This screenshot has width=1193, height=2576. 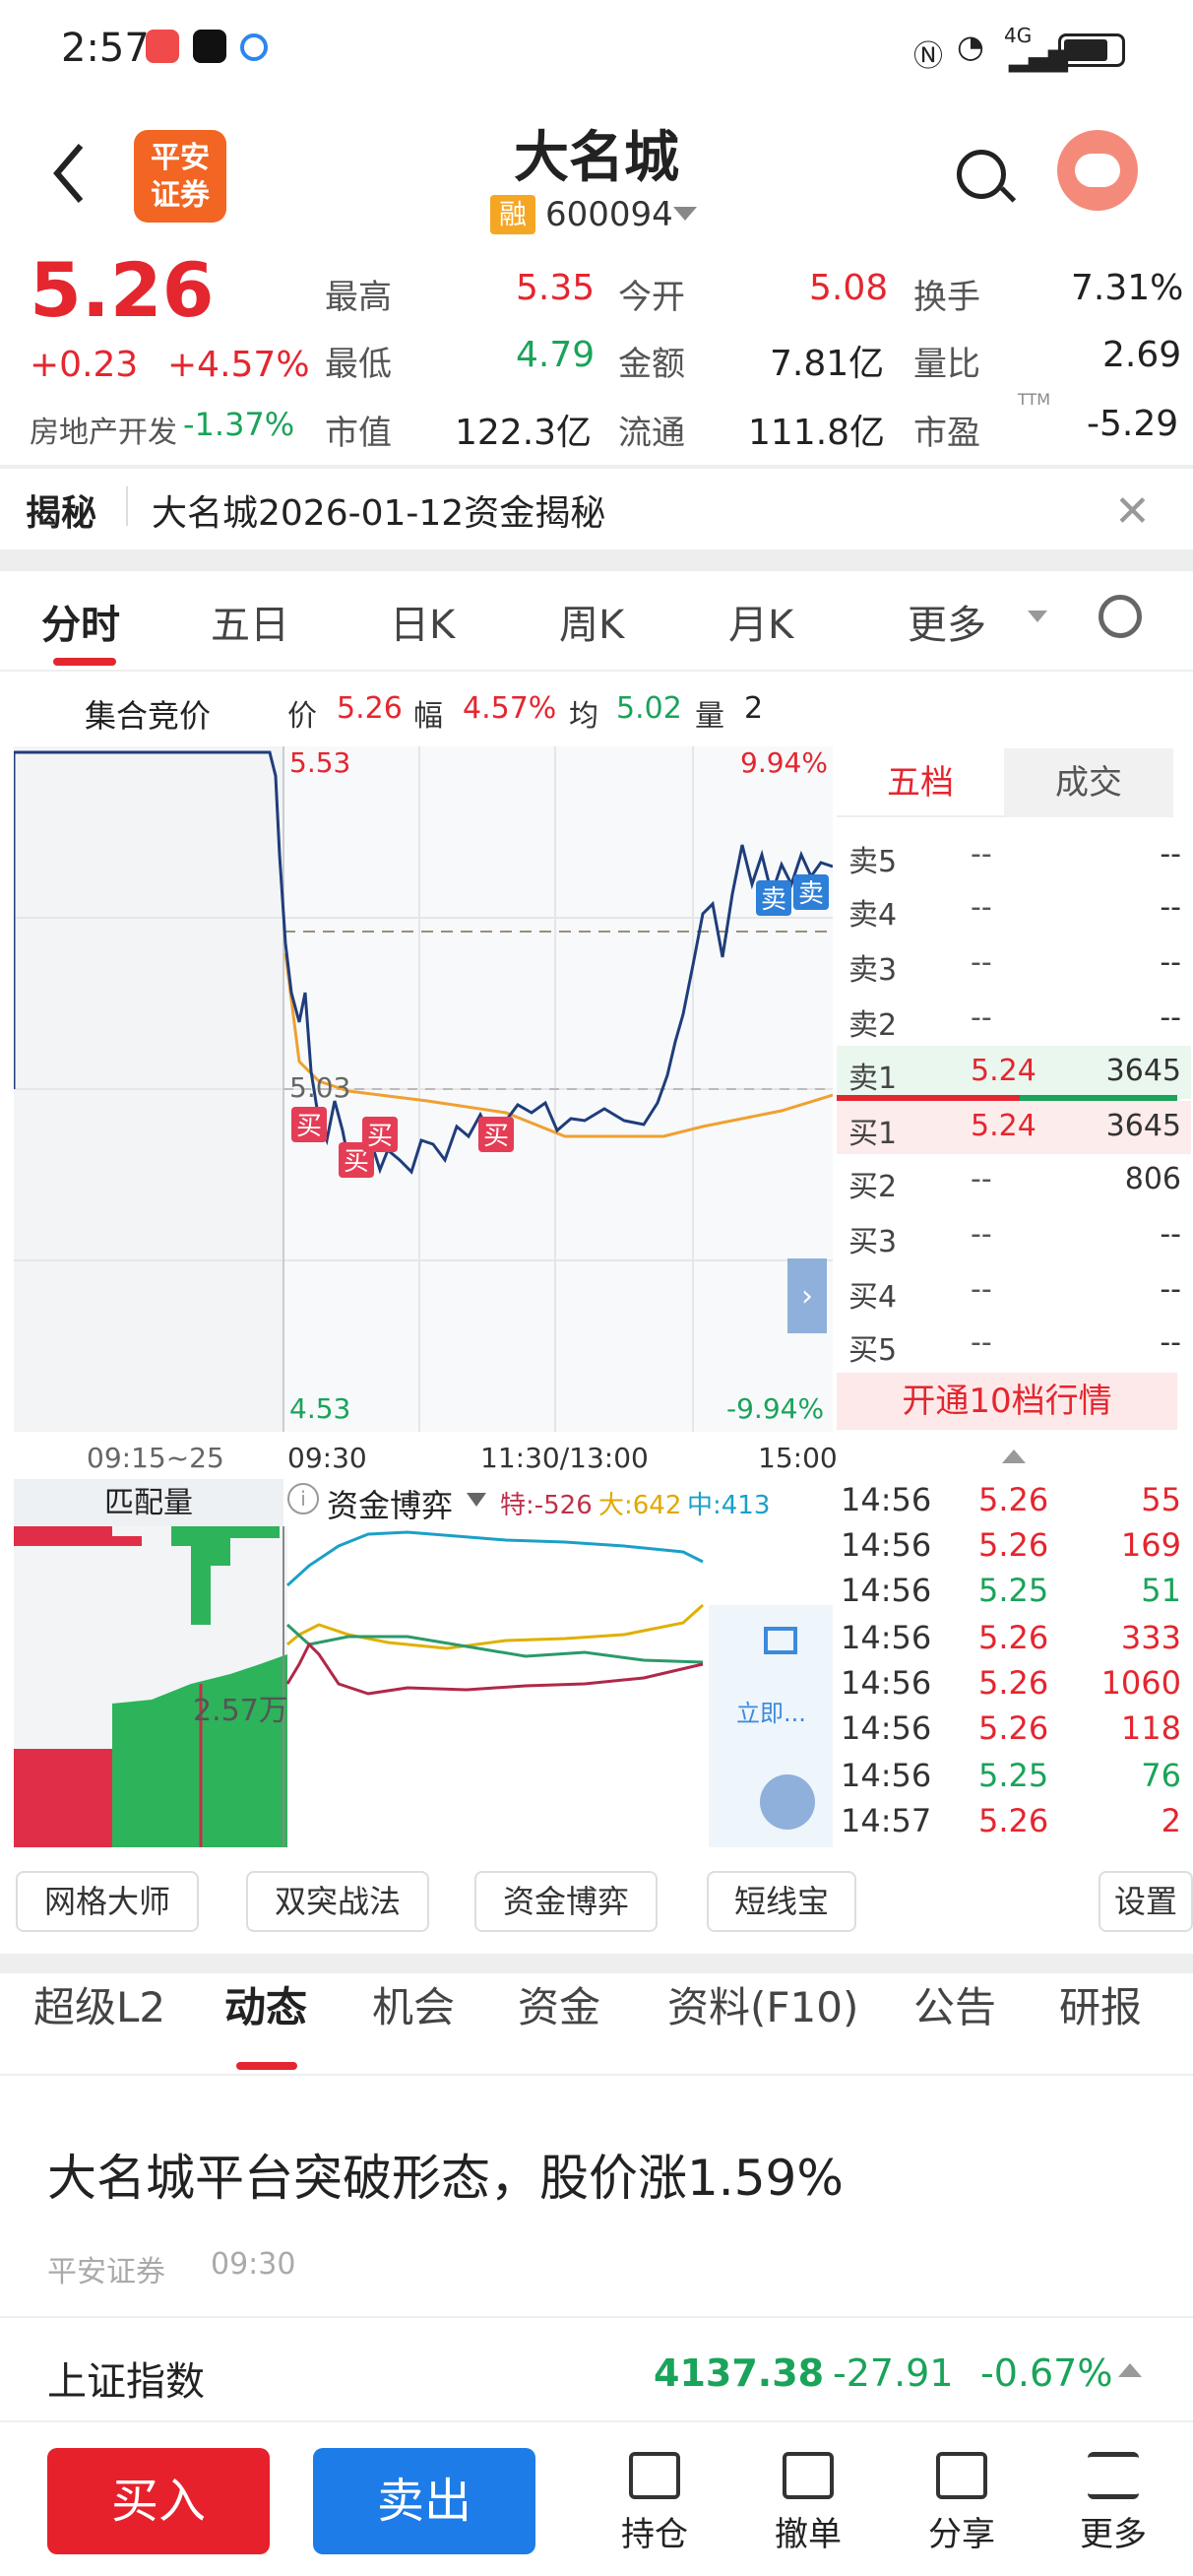 What do you see at coordinates (808, 2503) in the screenshot?
I see `nav-cancel-order: 撤单` at bounding box center [808, 2503].